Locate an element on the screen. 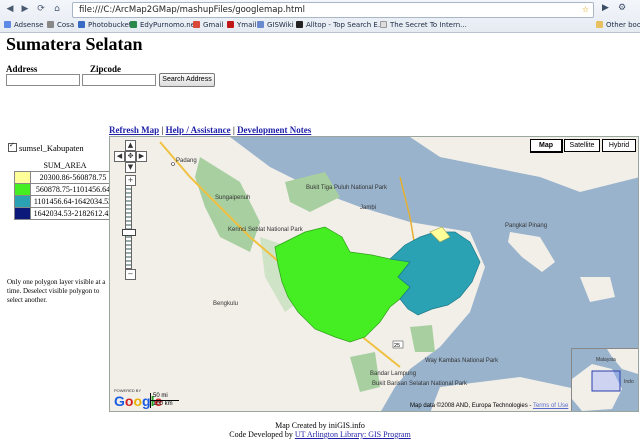 The image size is (640, 446). place-label: Bukit Tiga Puluh National Park is located at coordinates (347, 188).